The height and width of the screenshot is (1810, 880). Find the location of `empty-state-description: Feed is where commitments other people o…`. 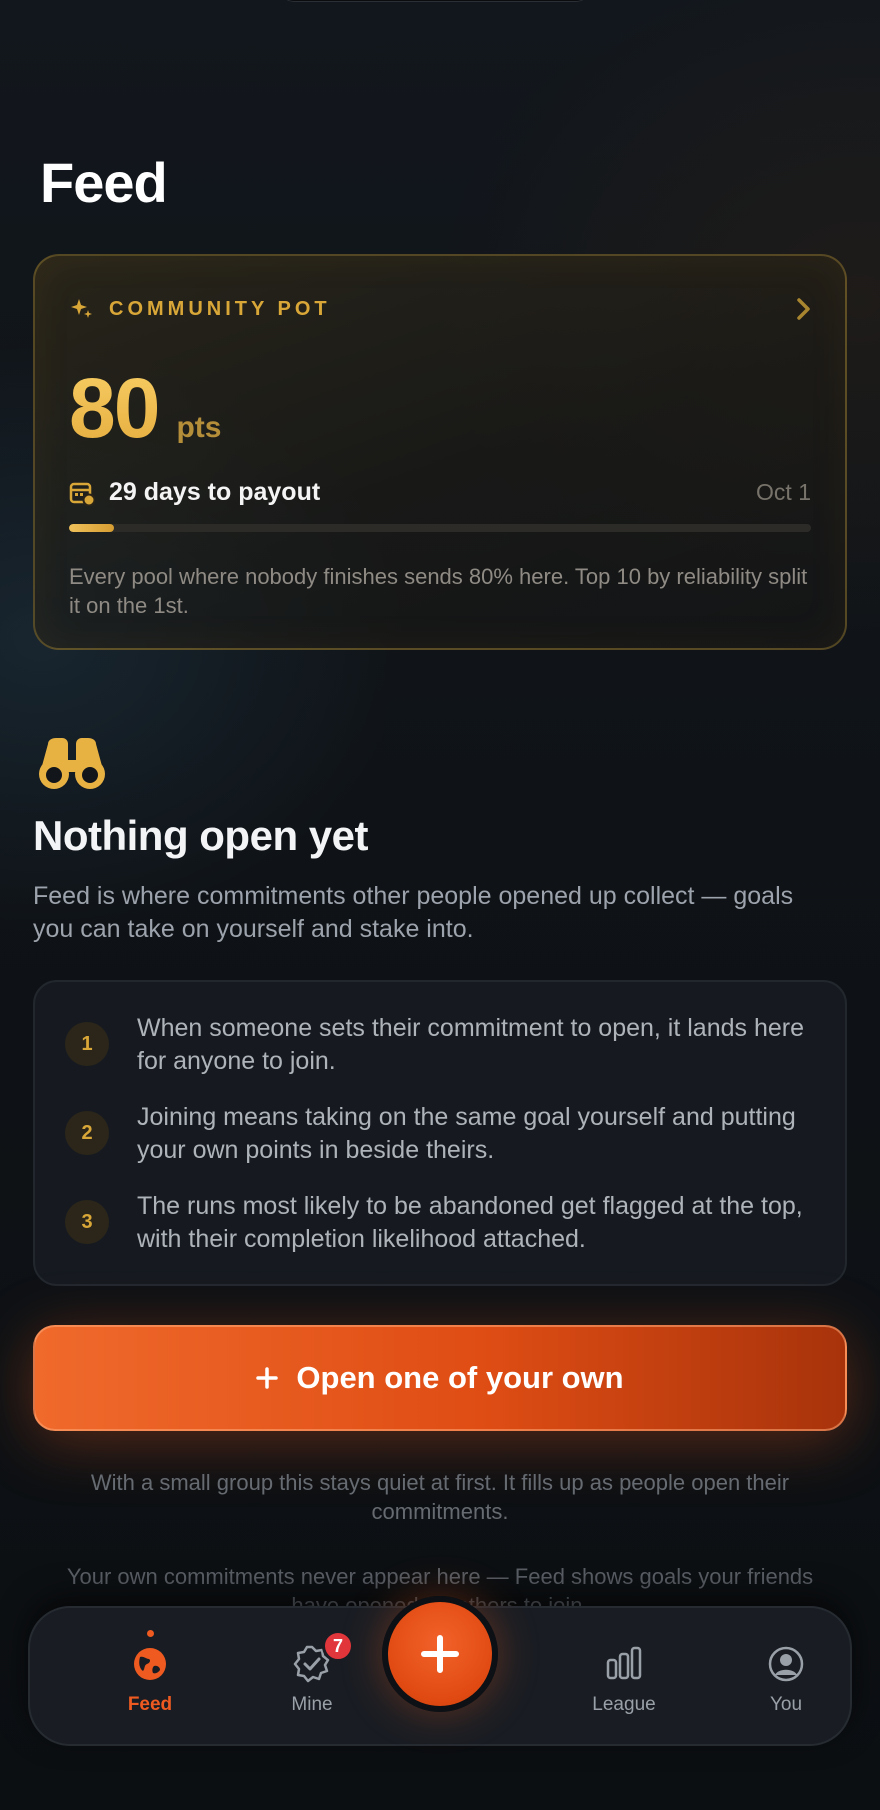

empty-state-description: Feed is where commitments other people o… is located at coordinates (413, 912).